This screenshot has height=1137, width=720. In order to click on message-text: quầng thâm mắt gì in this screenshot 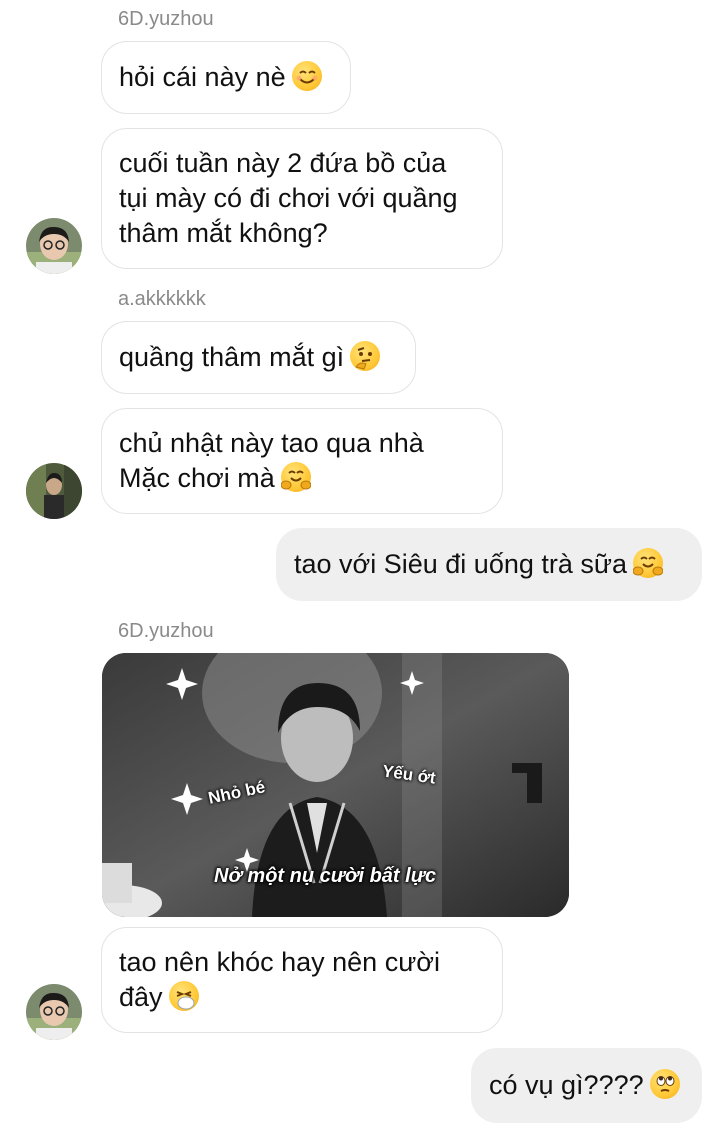, I will do `click(232, 357)`.